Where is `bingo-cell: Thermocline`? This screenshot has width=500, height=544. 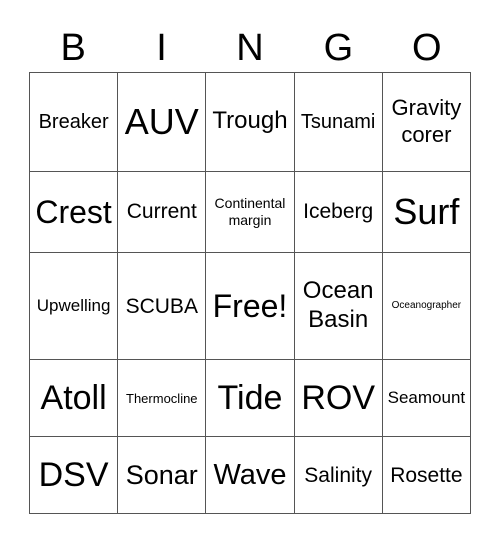
bingo-cell: Thermocline is located at coordinates (162, 398).